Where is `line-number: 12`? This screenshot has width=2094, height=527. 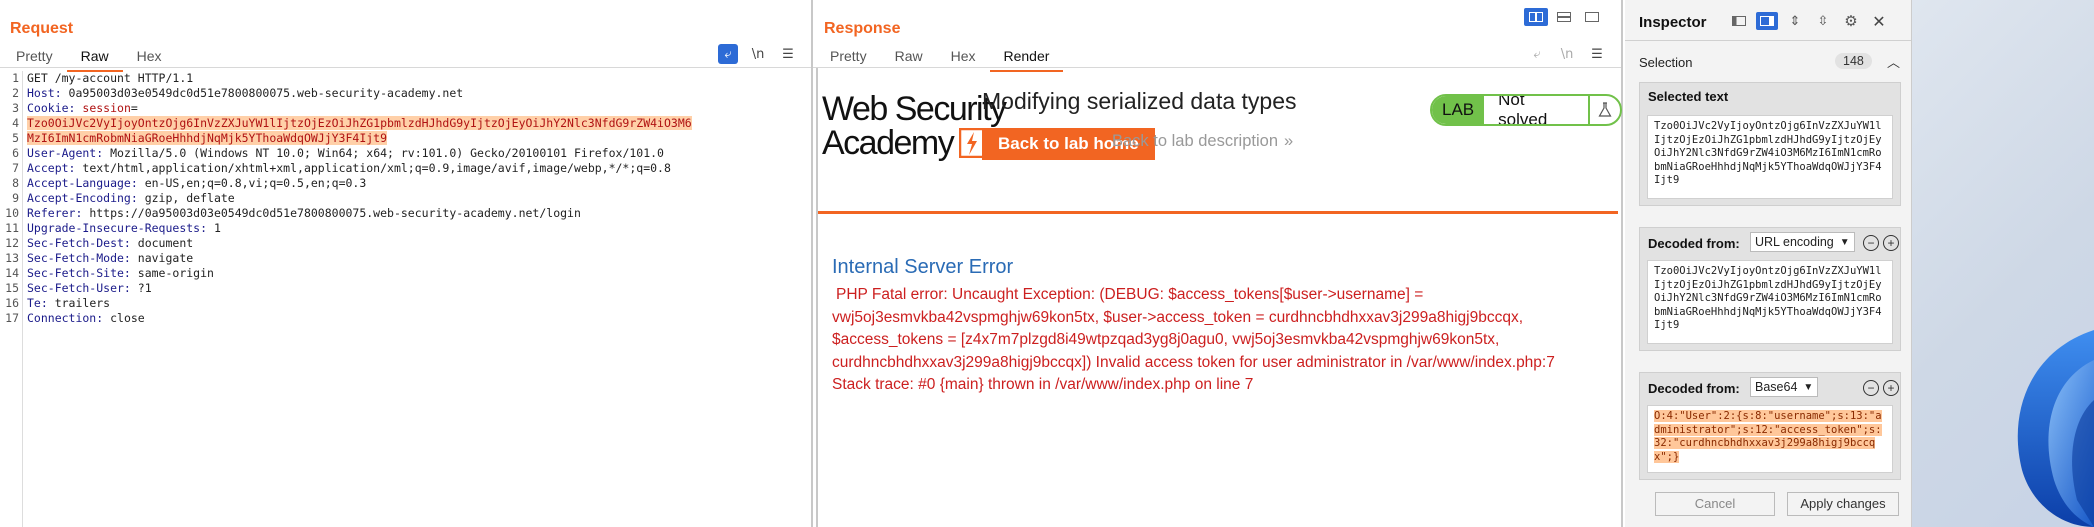
line-number: 12 is located at coordinates (12, 243).